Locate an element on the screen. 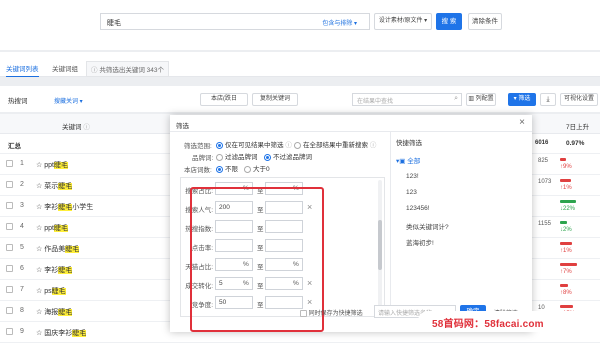 Image resolution: width=600 pixels, height=343 pixels. row-index: 6 is located at coordinates (22, 268).